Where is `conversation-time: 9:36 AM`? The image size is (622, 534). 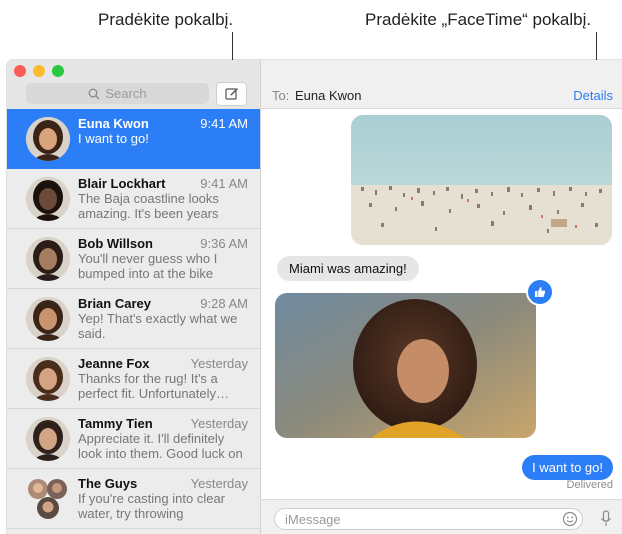 conversation-time: 9:36 AM is located at coordinates (224, 243).